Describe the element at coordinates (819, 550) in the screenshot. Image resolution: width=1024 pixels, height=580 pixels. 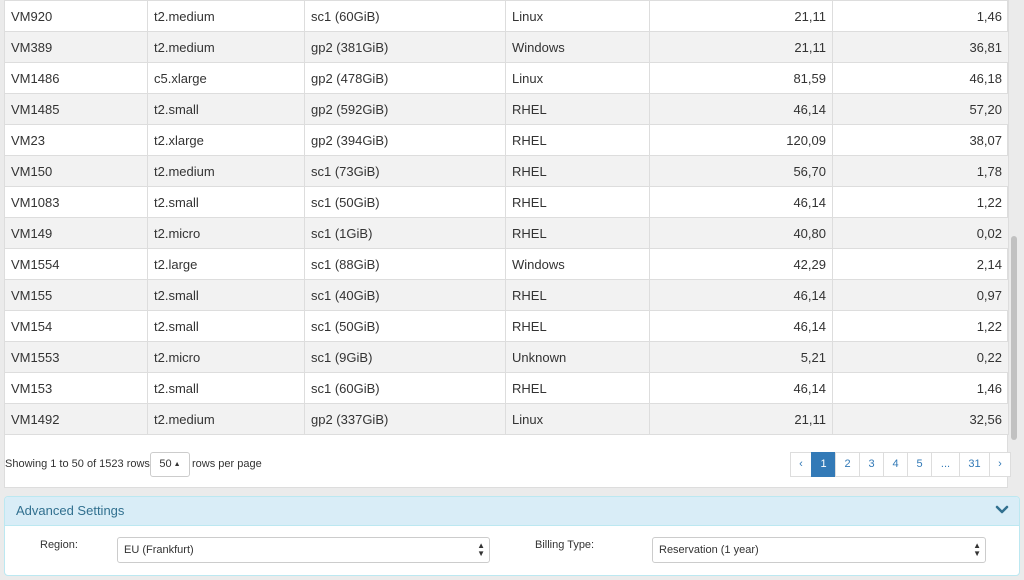
I see `billing-type-select: Reservation (1 year) ▲ ▼` at that location.